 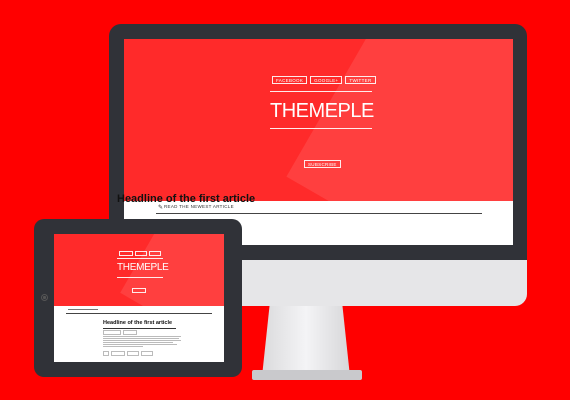 What do you see at coordinates (139, 290) in the screenshot?
I see `tablet-subscribe-button` at bounding box center [139, 290].